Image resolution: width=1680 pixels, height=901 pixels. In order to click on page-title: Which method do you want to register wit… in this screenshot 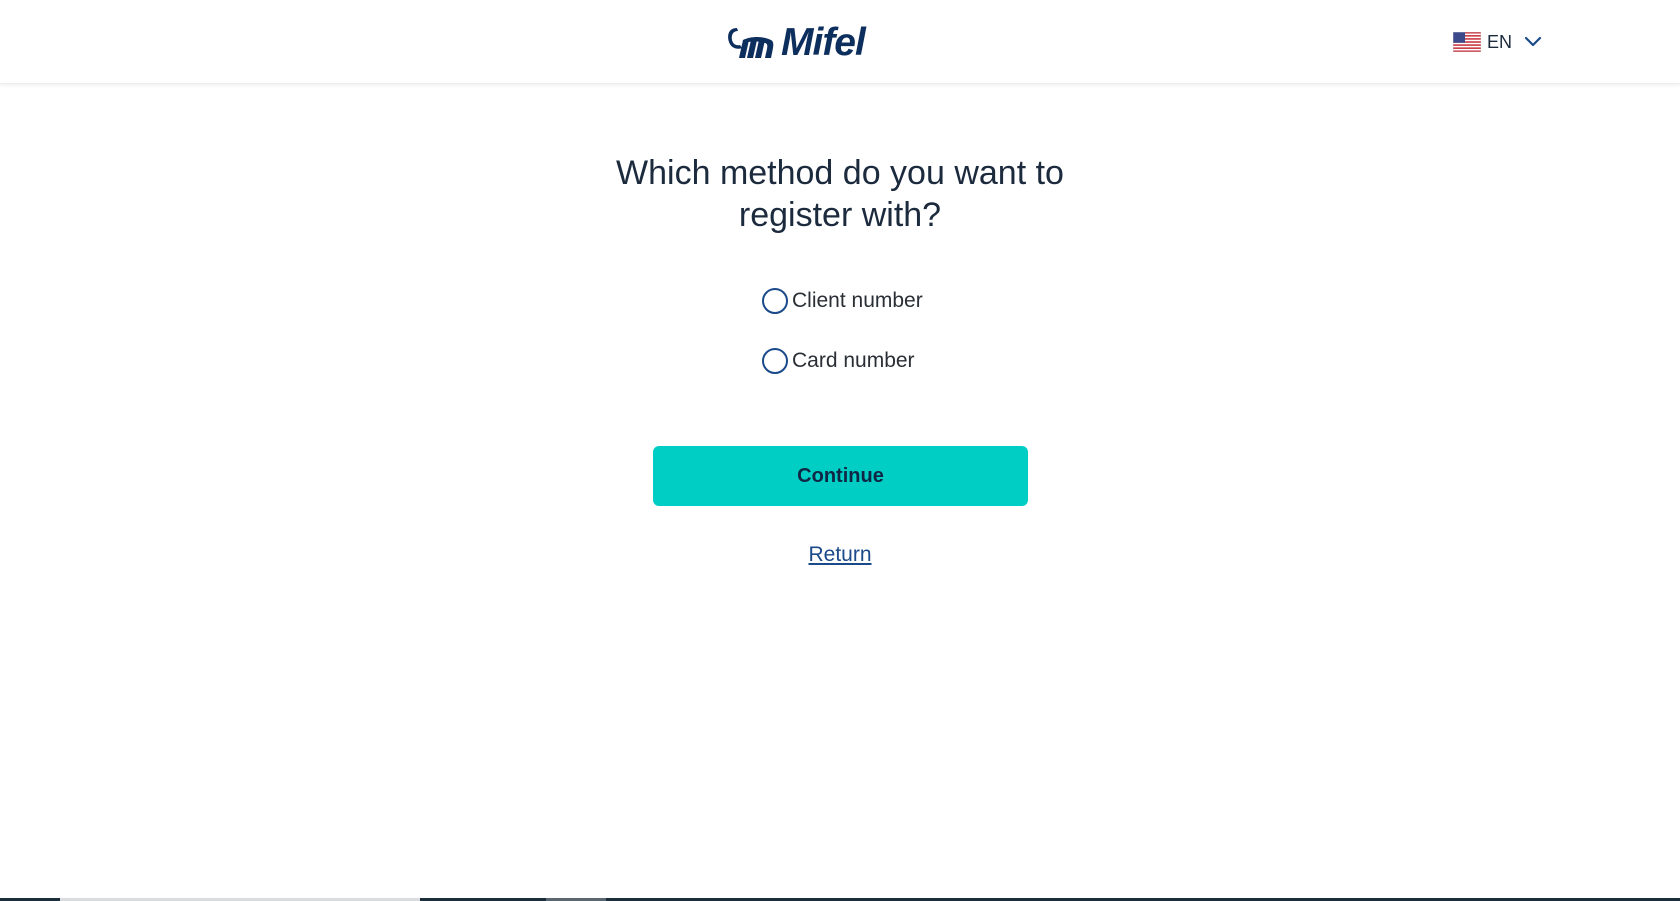, I will do `click(840, 194)`.